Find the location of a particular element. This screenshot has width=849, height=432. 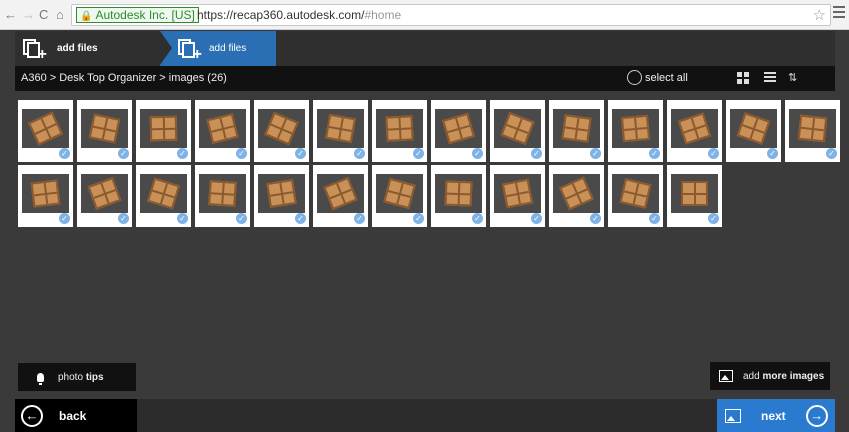

step-add-files: + add files is located at coordinates (87, 48).